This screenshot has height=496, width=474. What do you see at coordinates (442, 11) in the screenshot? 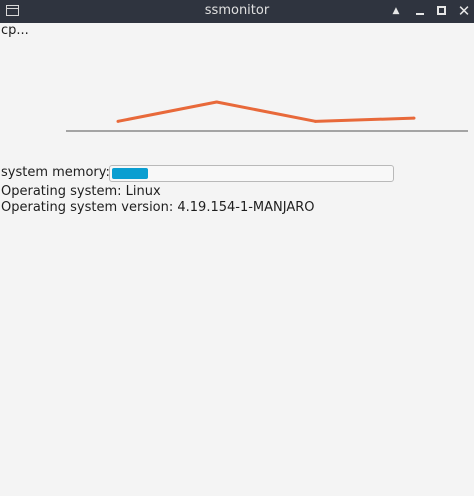
I see `maximize-icon` at bounding box center [442, 11].